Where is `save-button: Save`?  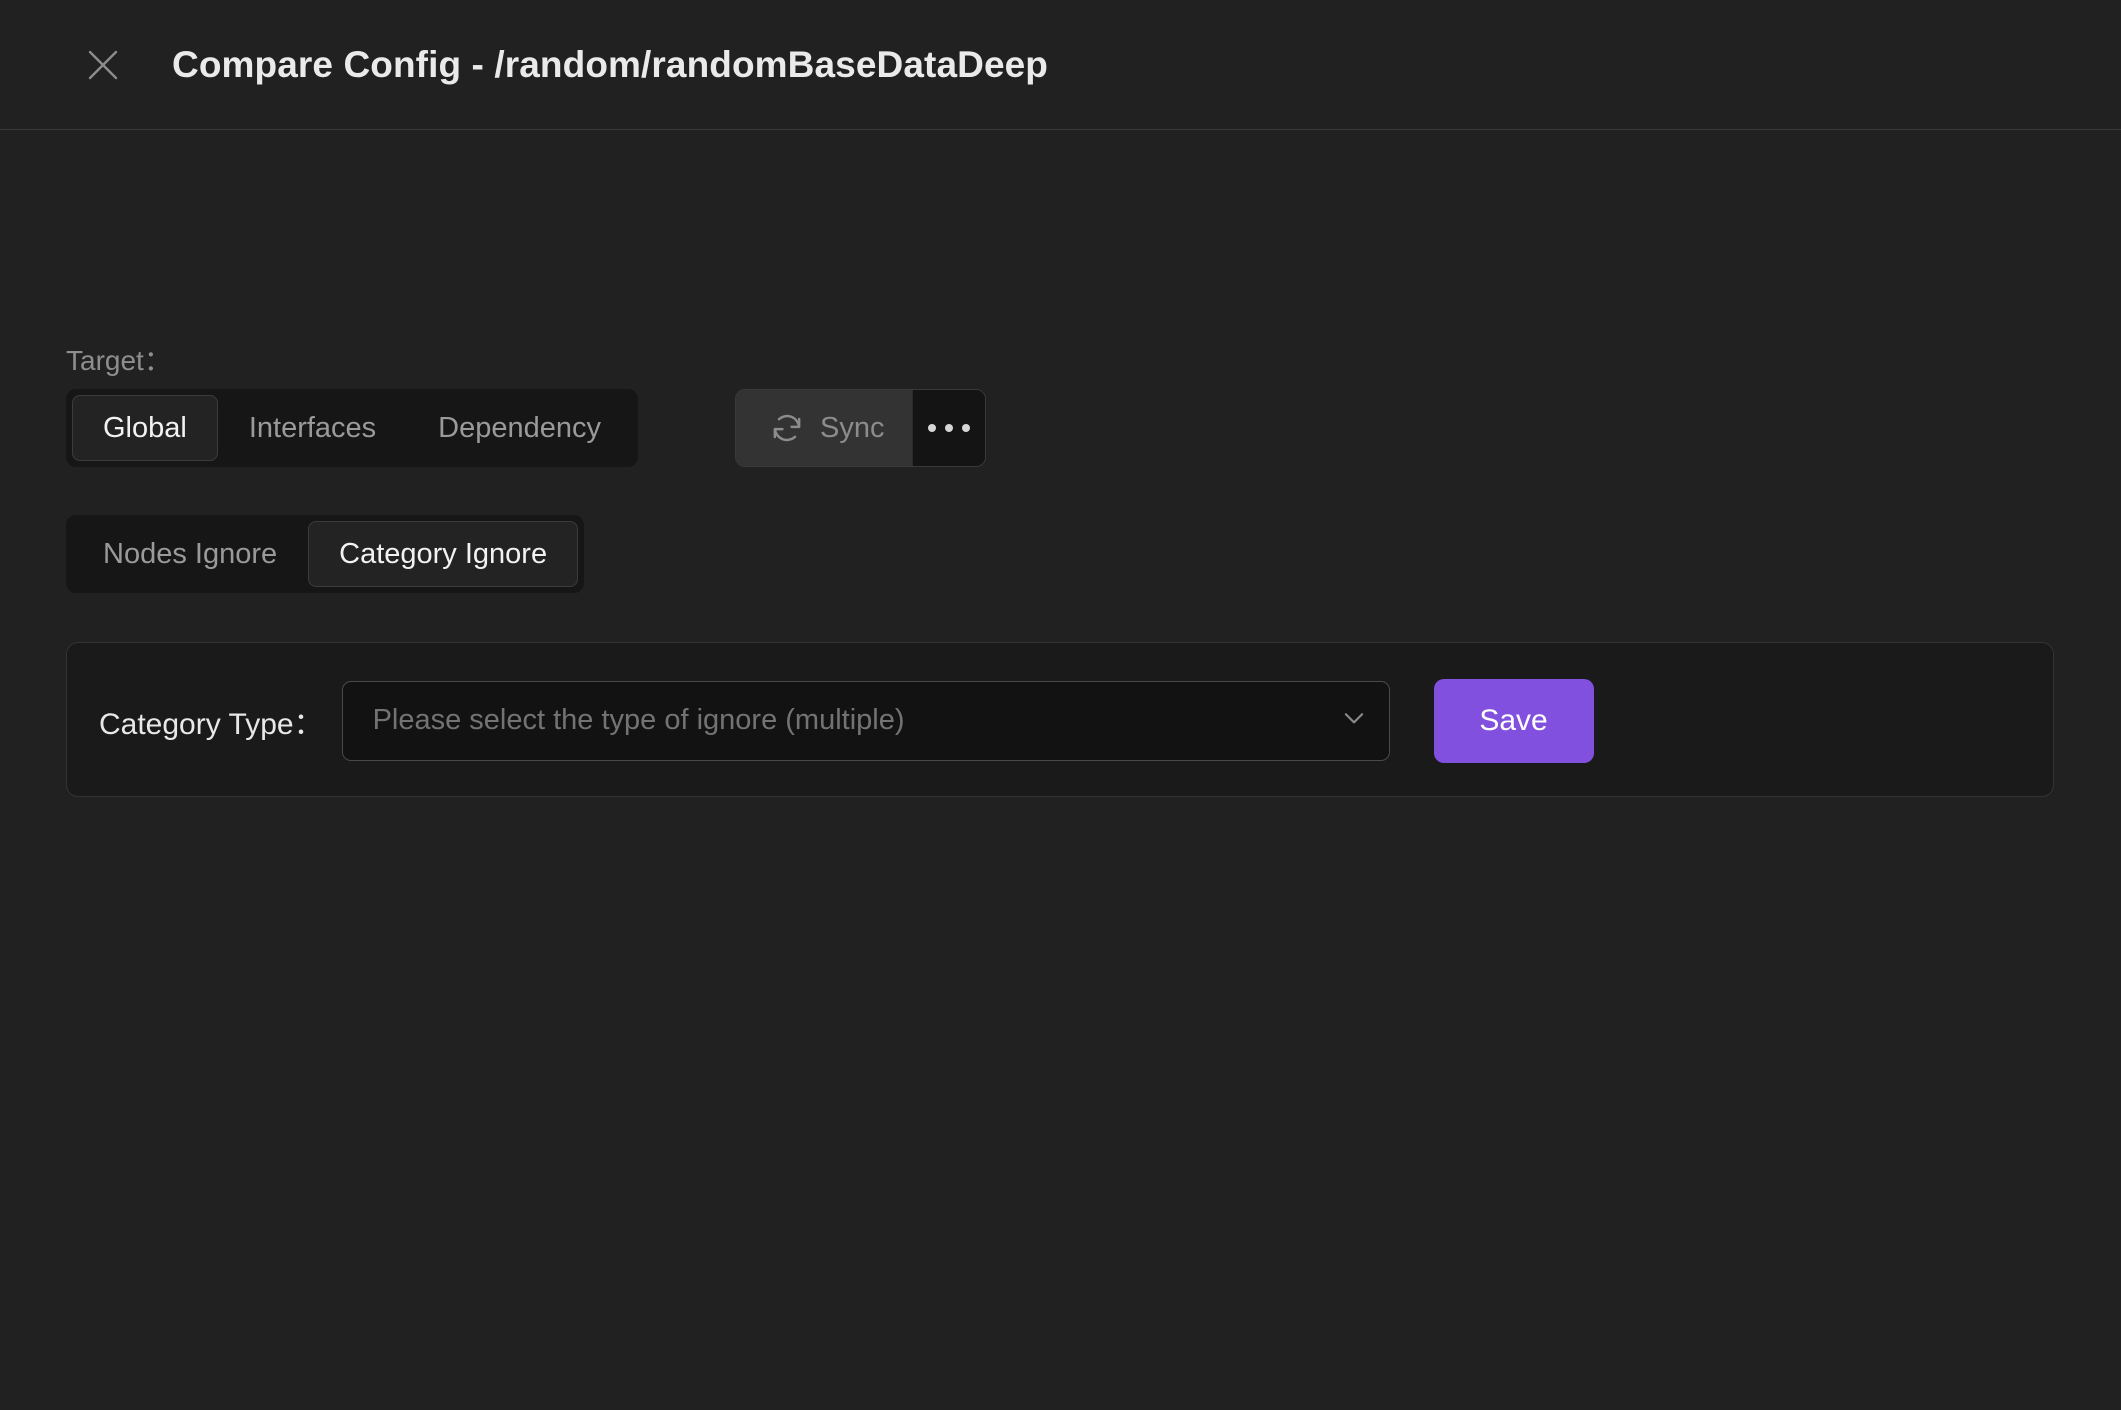 save-button: Save is located at coordinates (1513, 720).